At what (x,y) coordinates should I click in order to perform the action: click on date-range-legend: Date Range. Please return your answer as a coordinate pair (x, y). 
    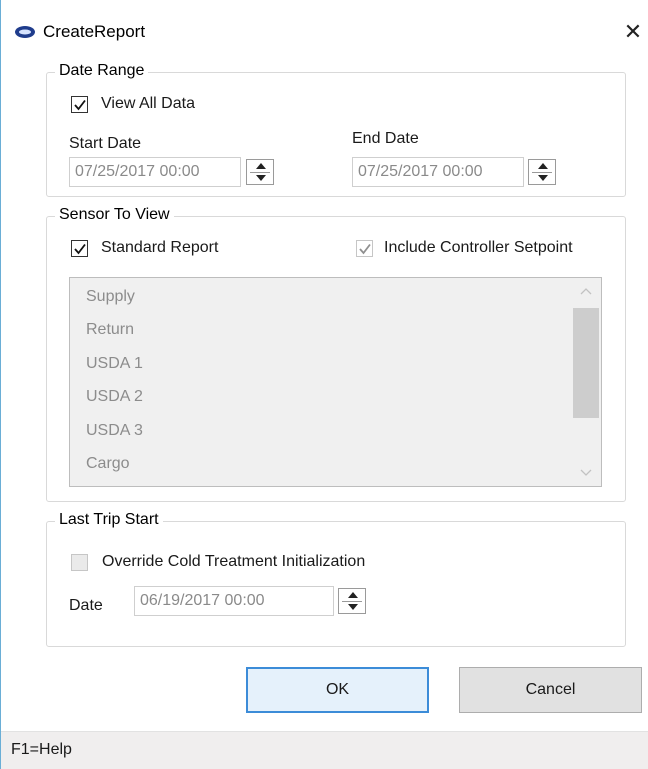
    Looking at the image, I should click on (102, 71).